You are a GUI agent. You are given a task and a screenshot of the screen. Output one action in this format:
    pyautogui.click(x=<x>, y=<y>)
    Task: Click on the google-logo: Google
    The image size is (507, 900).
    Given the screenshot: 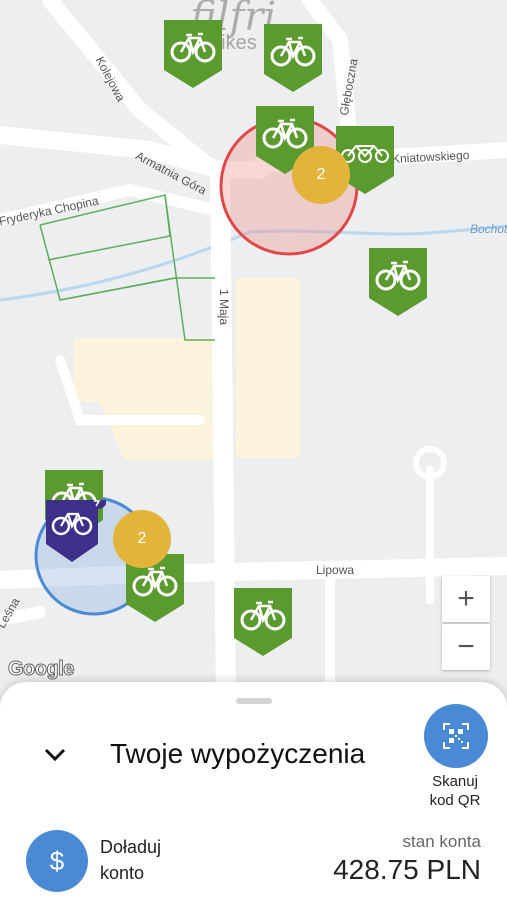 What is the action you would take?
    pyautogui.click(x=41, y=669)
    